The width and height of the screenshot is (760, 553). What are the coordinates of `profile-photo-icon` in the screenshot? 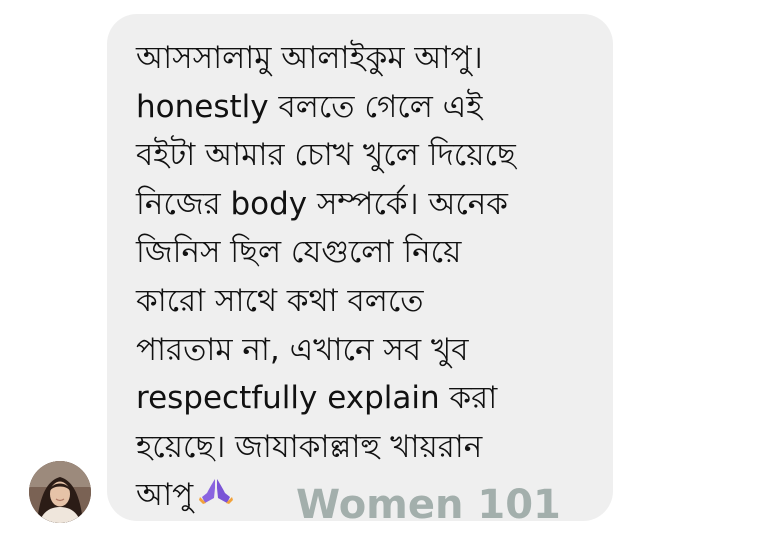 It's located at (60, 492).